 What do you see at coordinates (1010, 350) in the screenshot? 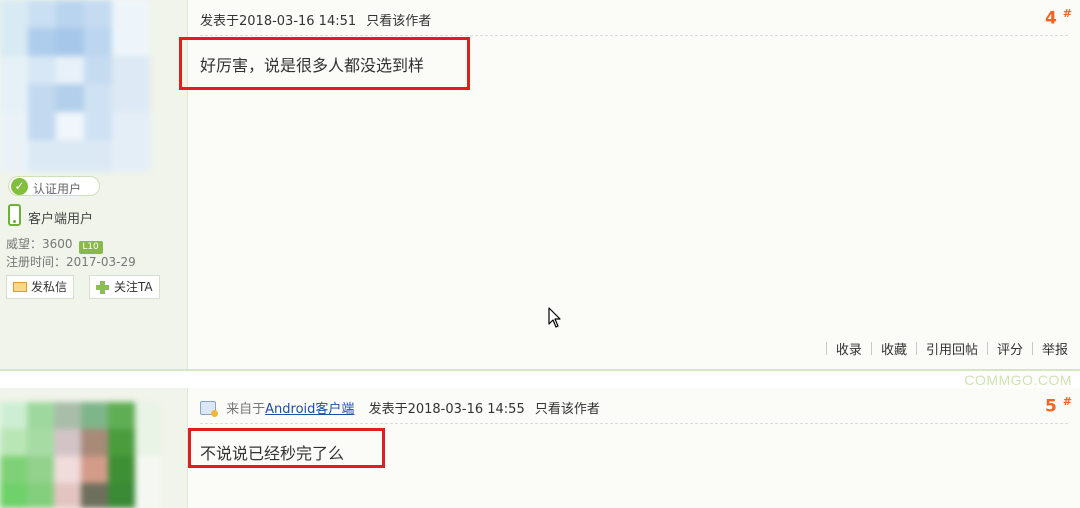
I see `rate-button: 评分` at bounding box center [1010, 350].